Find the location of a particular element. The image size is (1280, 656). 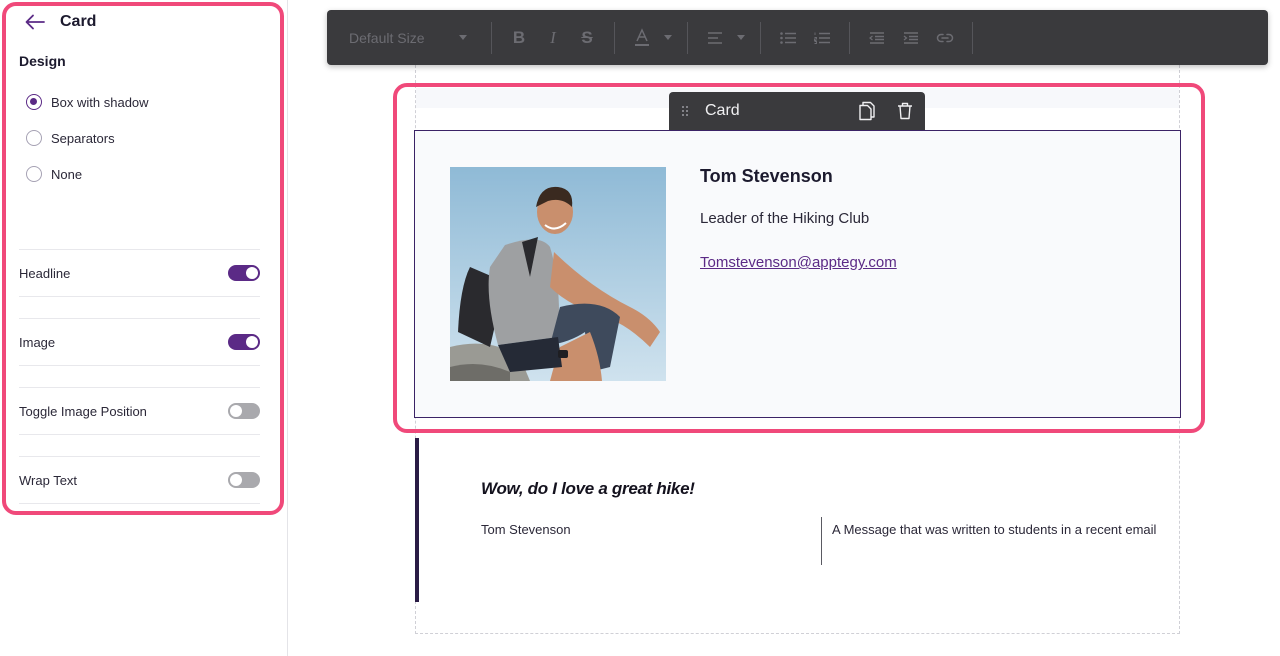

quote-accent-bar is located at coordinates (417, 520).